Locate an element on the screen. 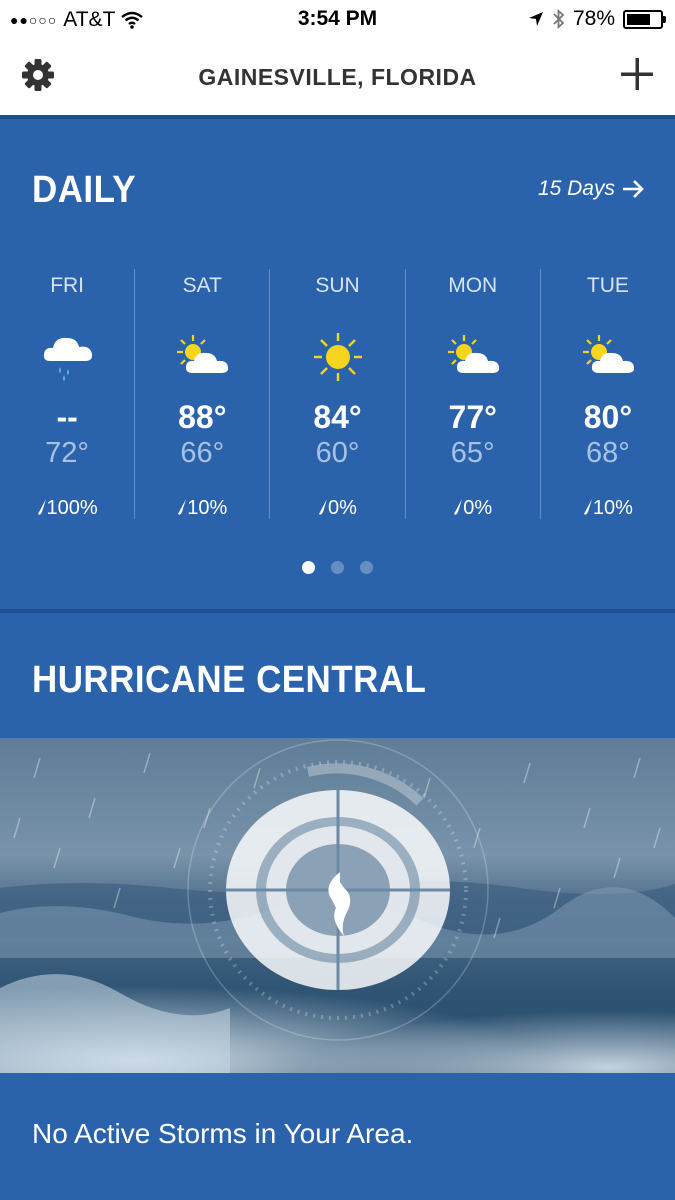  daily-heading: DAILY is located at coordinates (84, 190).